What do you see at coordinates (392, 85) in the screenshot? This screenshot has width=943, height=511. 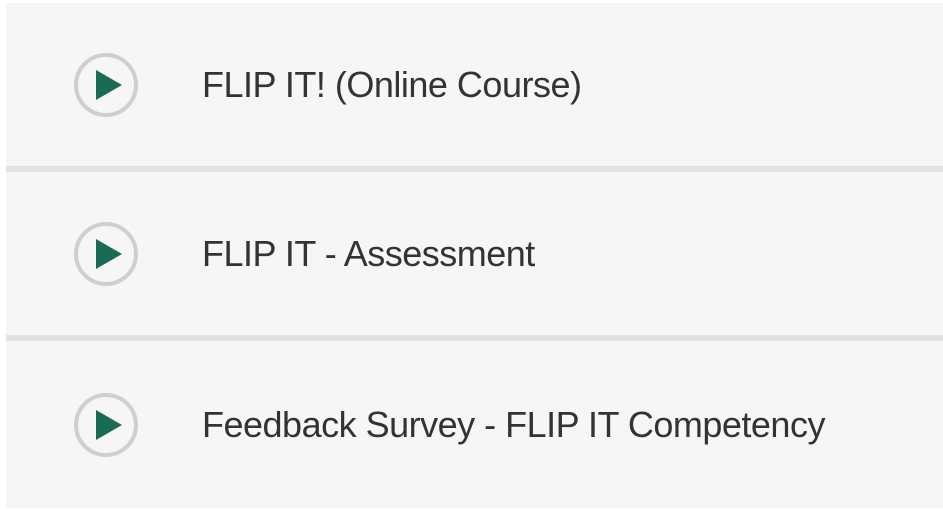 I see `course-item-label: FLIP IT! (Online Course)` at bounding box center [392, 85].